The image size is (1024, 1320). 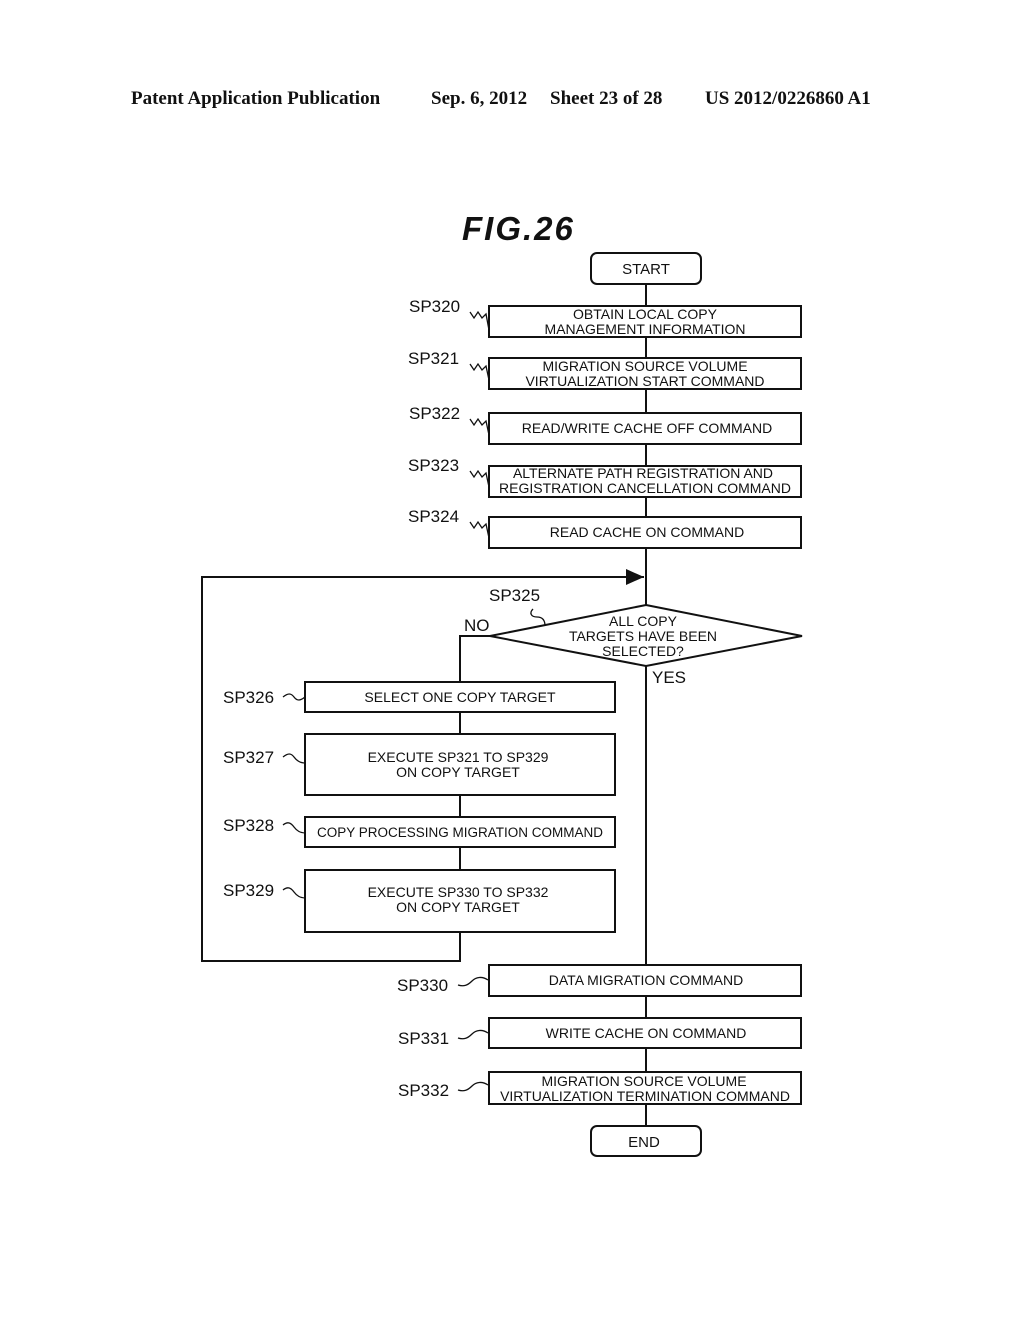 I want to click on svg-text: END, so click(x=644, y=1142).